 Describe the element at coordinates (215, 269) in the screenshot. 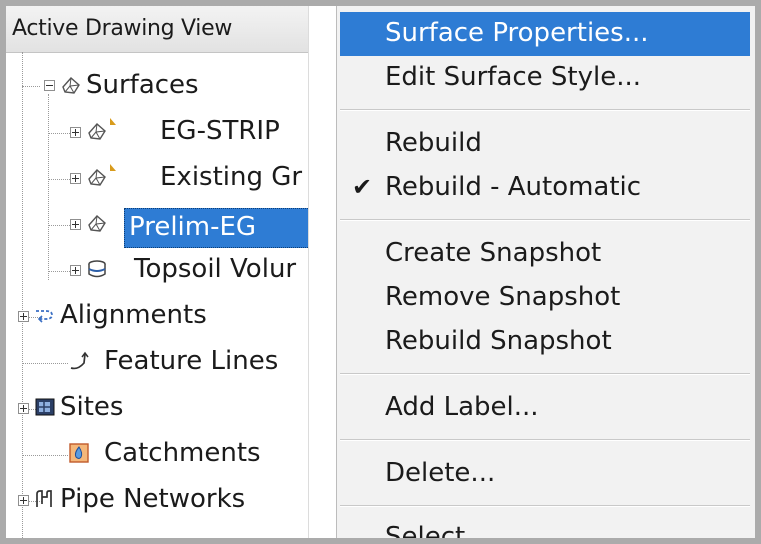

I see `tree-label-topsoil-volume: Topsoil Volur` at that location.